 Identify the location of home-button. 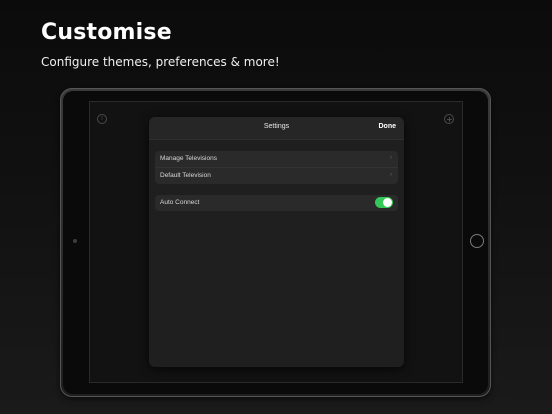
(477, 241).